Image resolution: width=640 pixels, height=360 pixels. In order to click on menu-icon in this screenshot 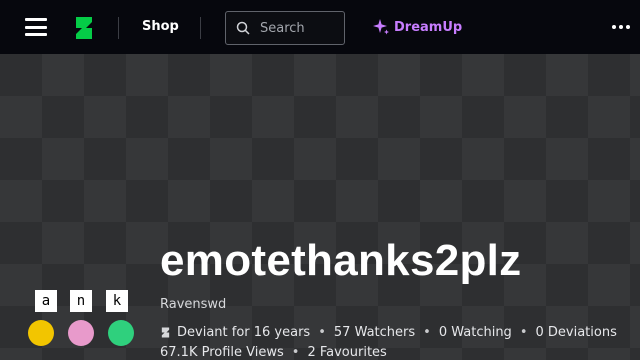, I will do `click(36, 27)`.